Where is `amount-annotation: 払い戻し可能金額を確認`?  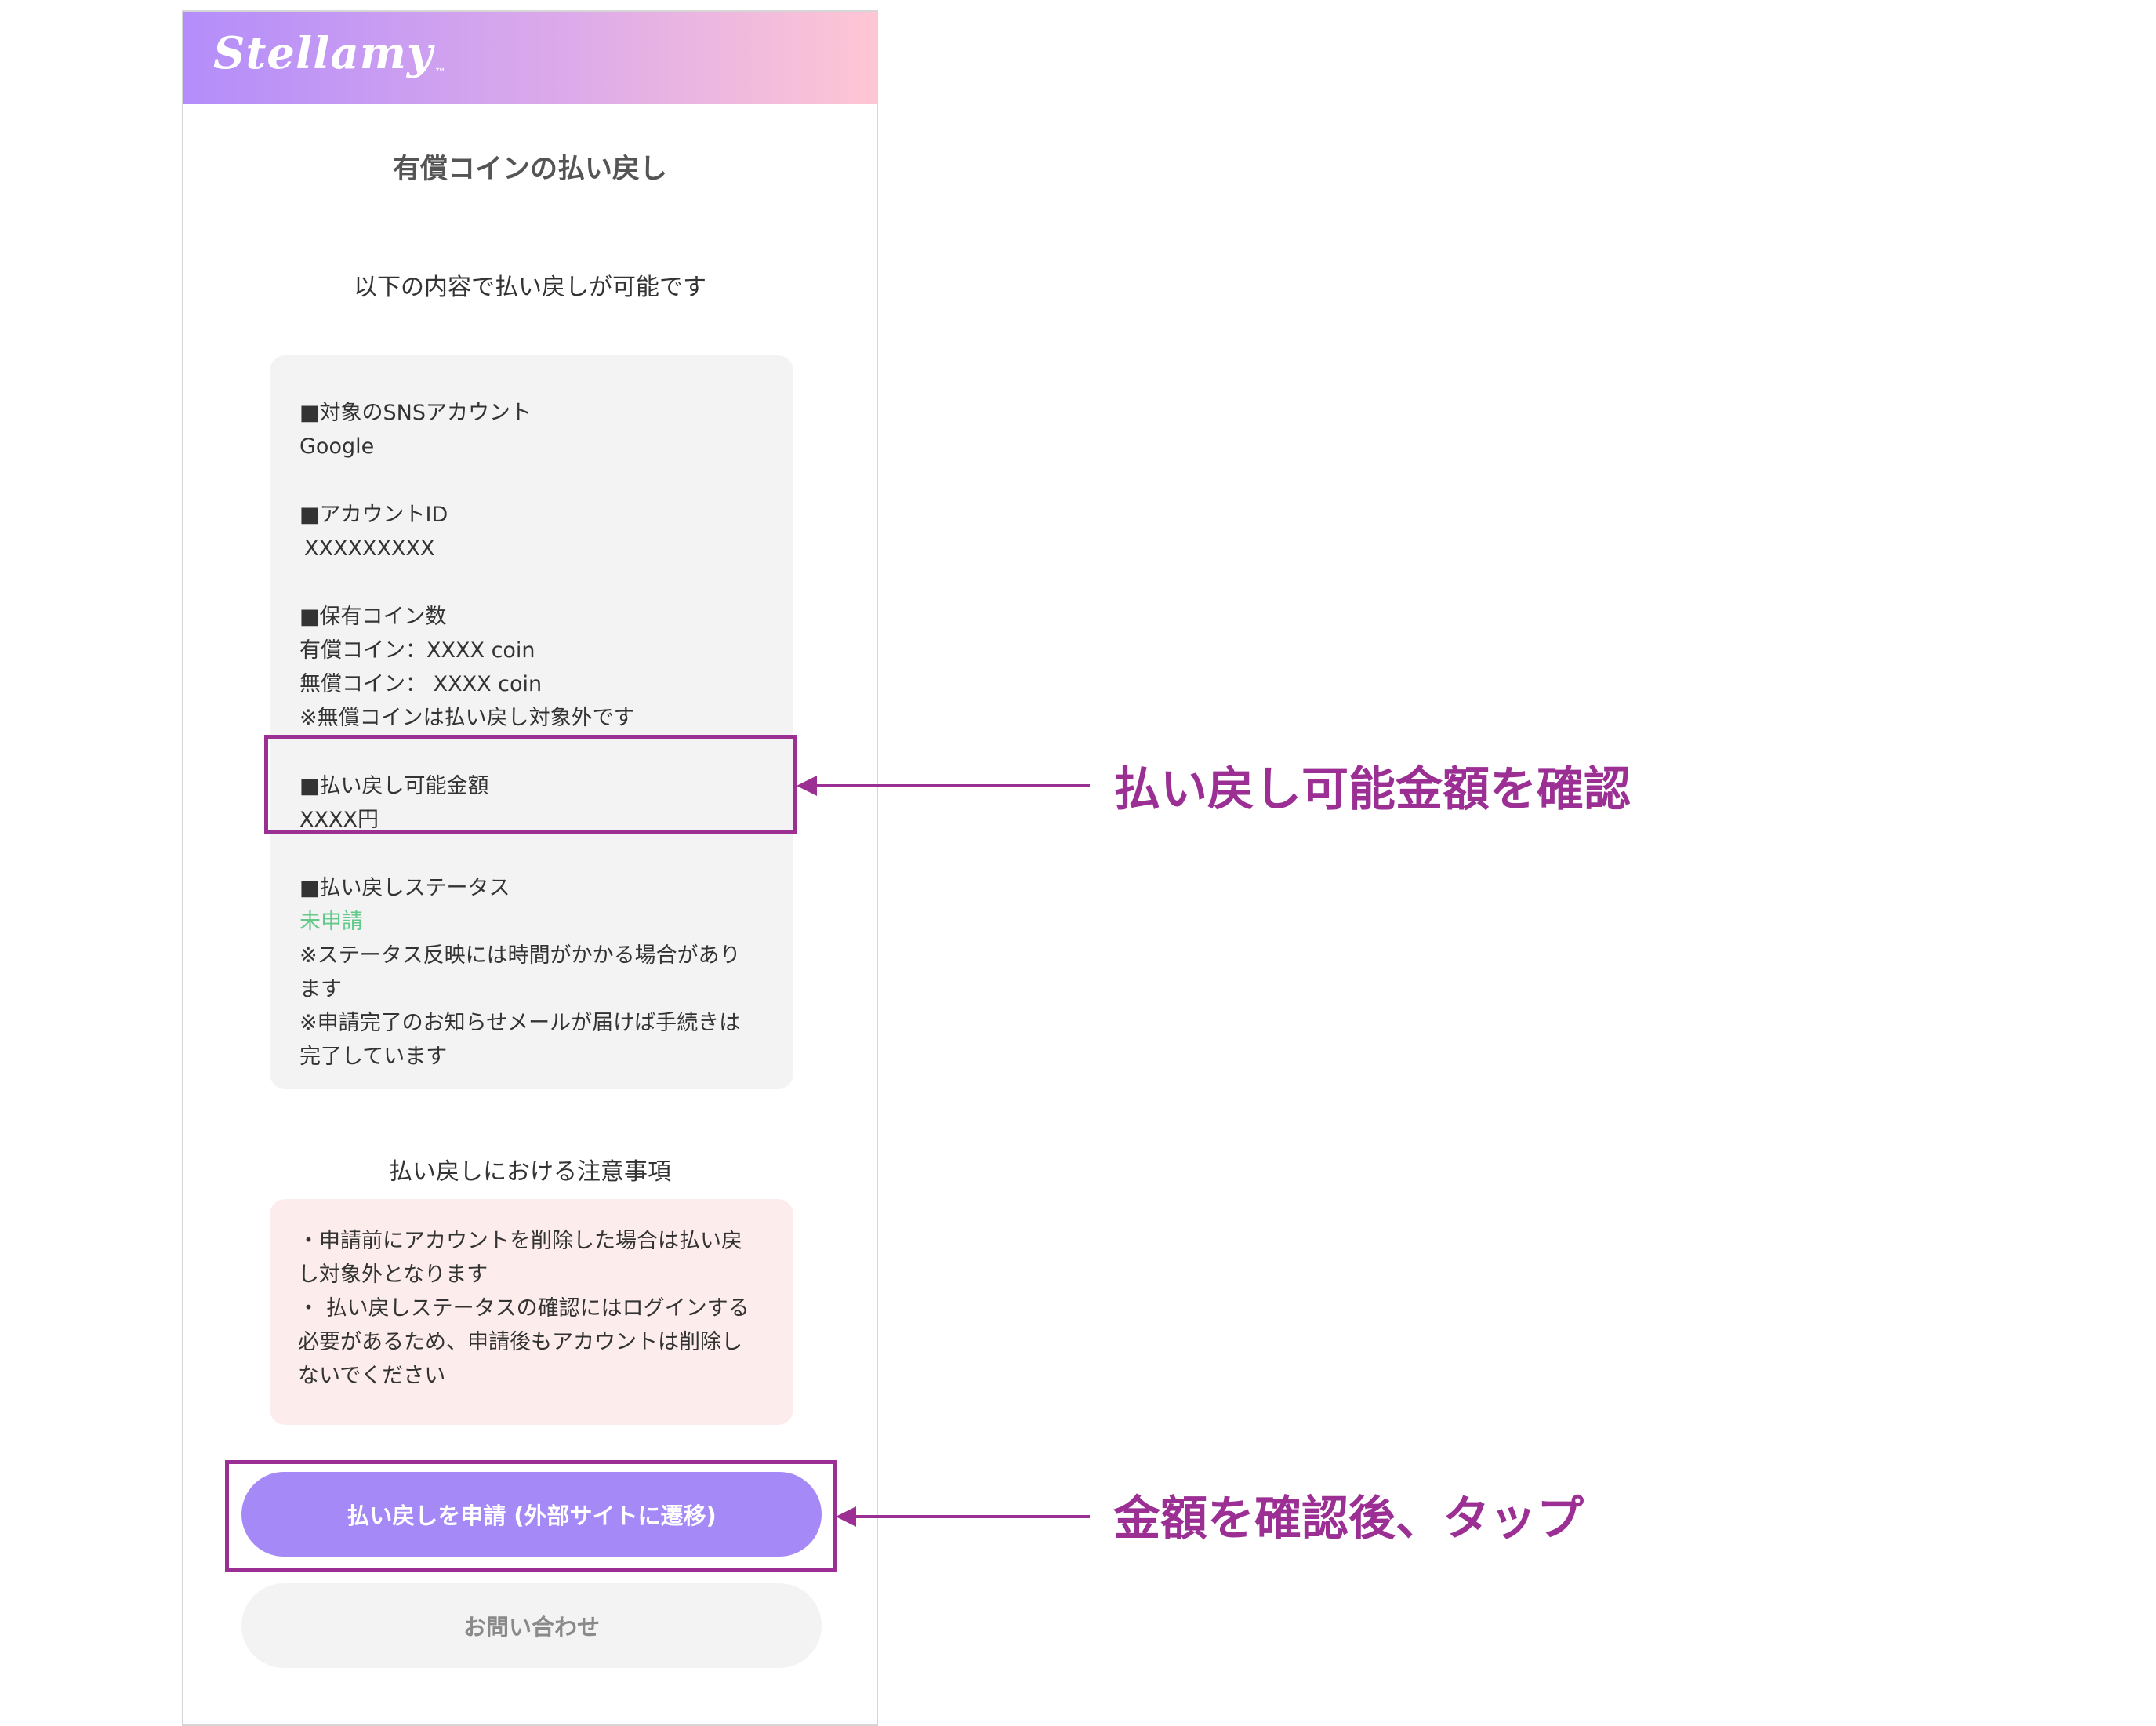 amount-annotation: 払い戻し可能金額を確認 is located at coordinates (1372, 789).